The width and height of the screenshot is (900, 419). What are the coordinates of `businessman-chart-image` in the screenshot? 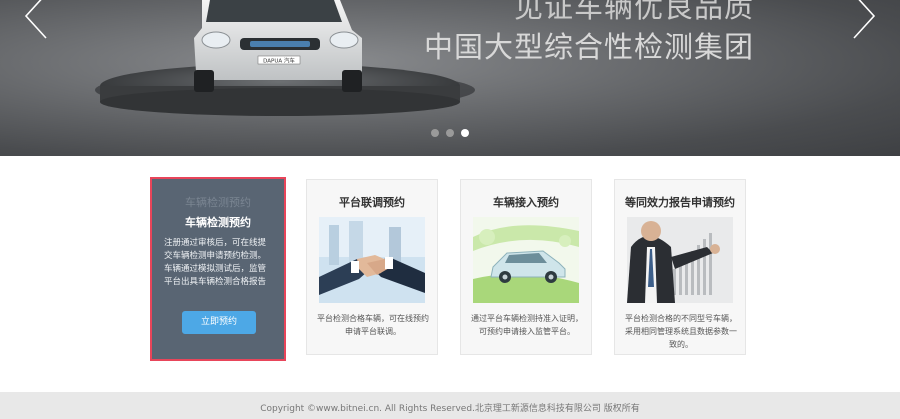 It's located at (680, 260).